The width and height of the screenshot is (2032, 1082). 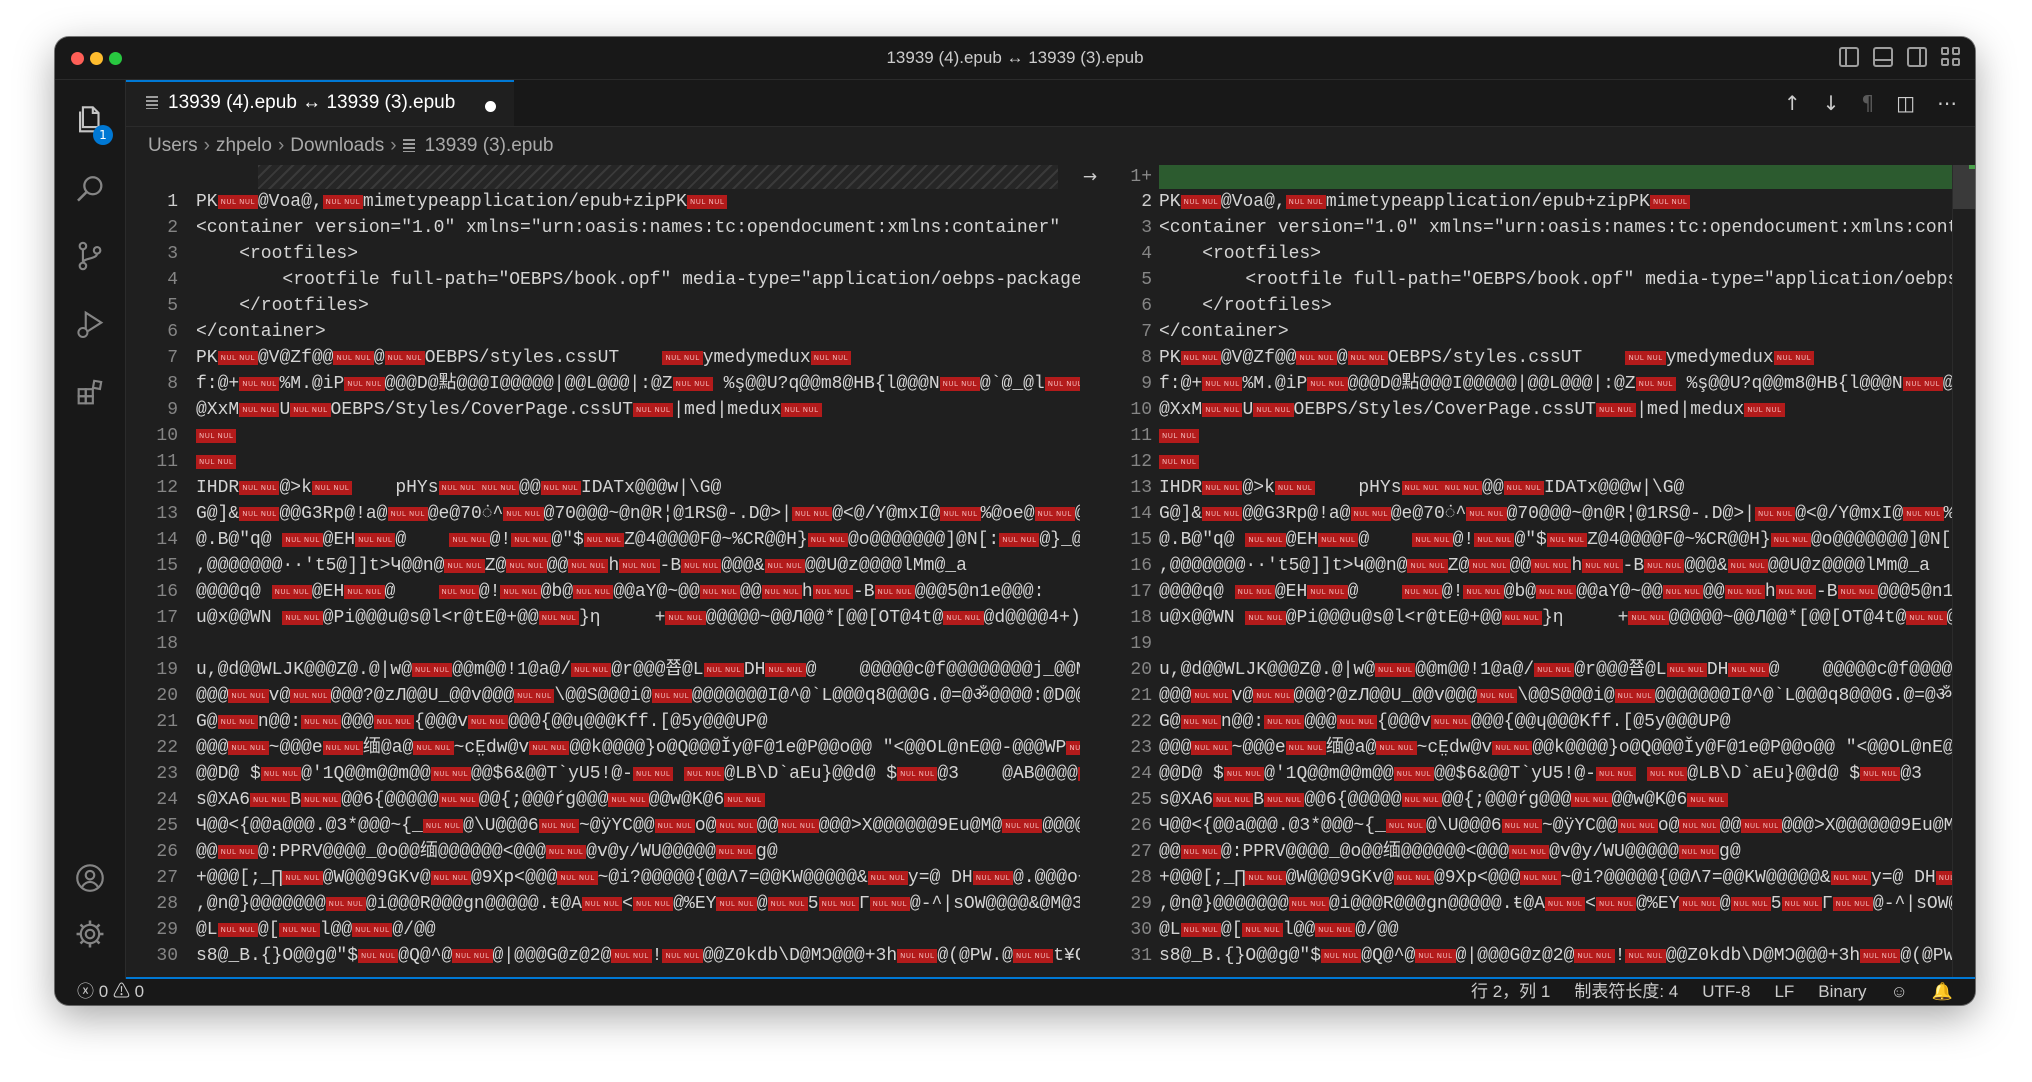 I want to click on unsaved-dot-icon, so click(x=490, y=106).